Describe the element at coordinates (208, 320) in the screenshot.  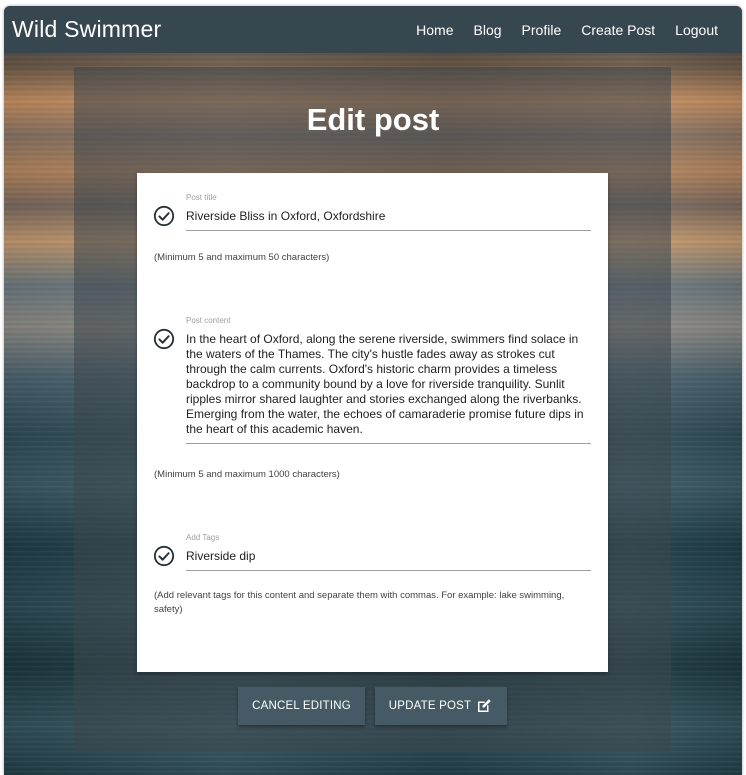
I see `post-content-label: Post content` at that location.